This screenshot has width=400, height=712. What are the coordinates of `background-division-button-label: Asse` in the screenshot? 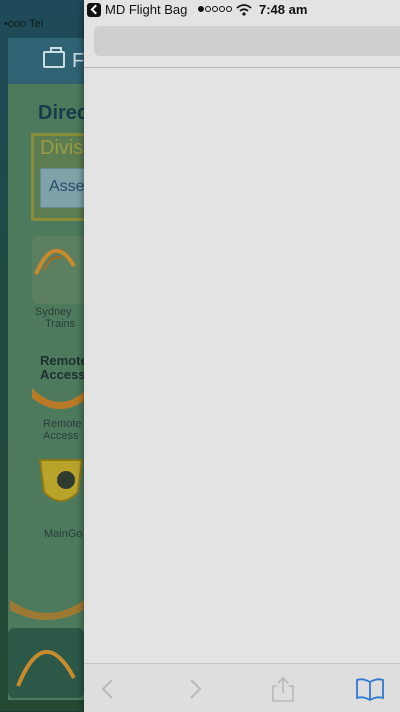 It's located at (67, 186).